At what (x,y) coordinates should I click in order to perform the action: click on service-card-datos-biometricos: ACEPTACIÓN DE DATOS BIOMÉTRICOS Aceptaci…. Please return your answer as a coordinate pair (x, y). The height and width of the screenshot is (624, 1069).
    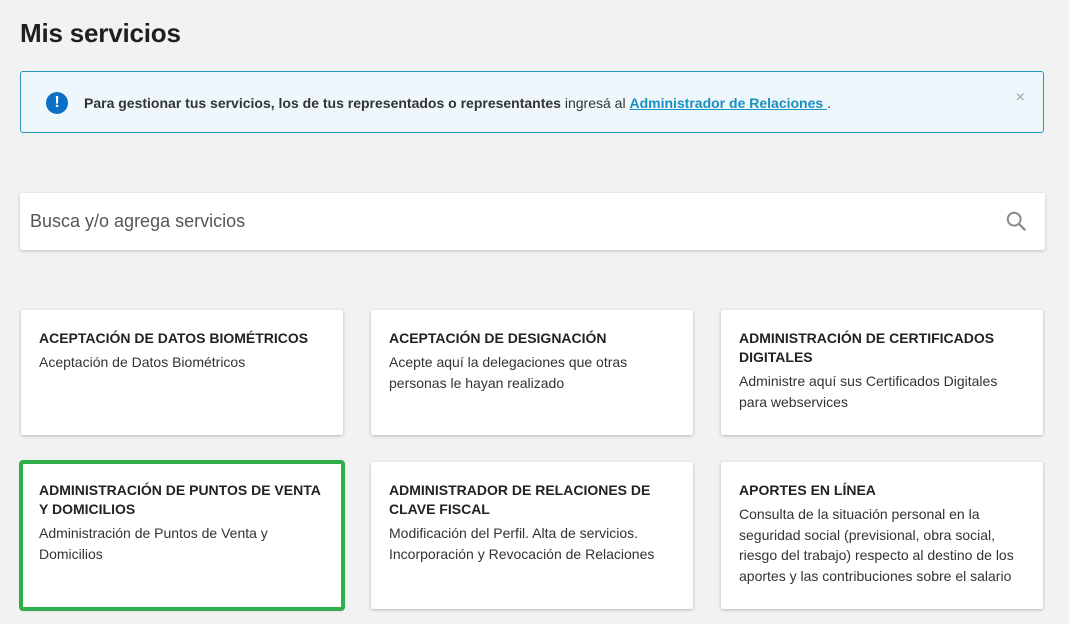
    Looking at the image, I should click on (182, 372).